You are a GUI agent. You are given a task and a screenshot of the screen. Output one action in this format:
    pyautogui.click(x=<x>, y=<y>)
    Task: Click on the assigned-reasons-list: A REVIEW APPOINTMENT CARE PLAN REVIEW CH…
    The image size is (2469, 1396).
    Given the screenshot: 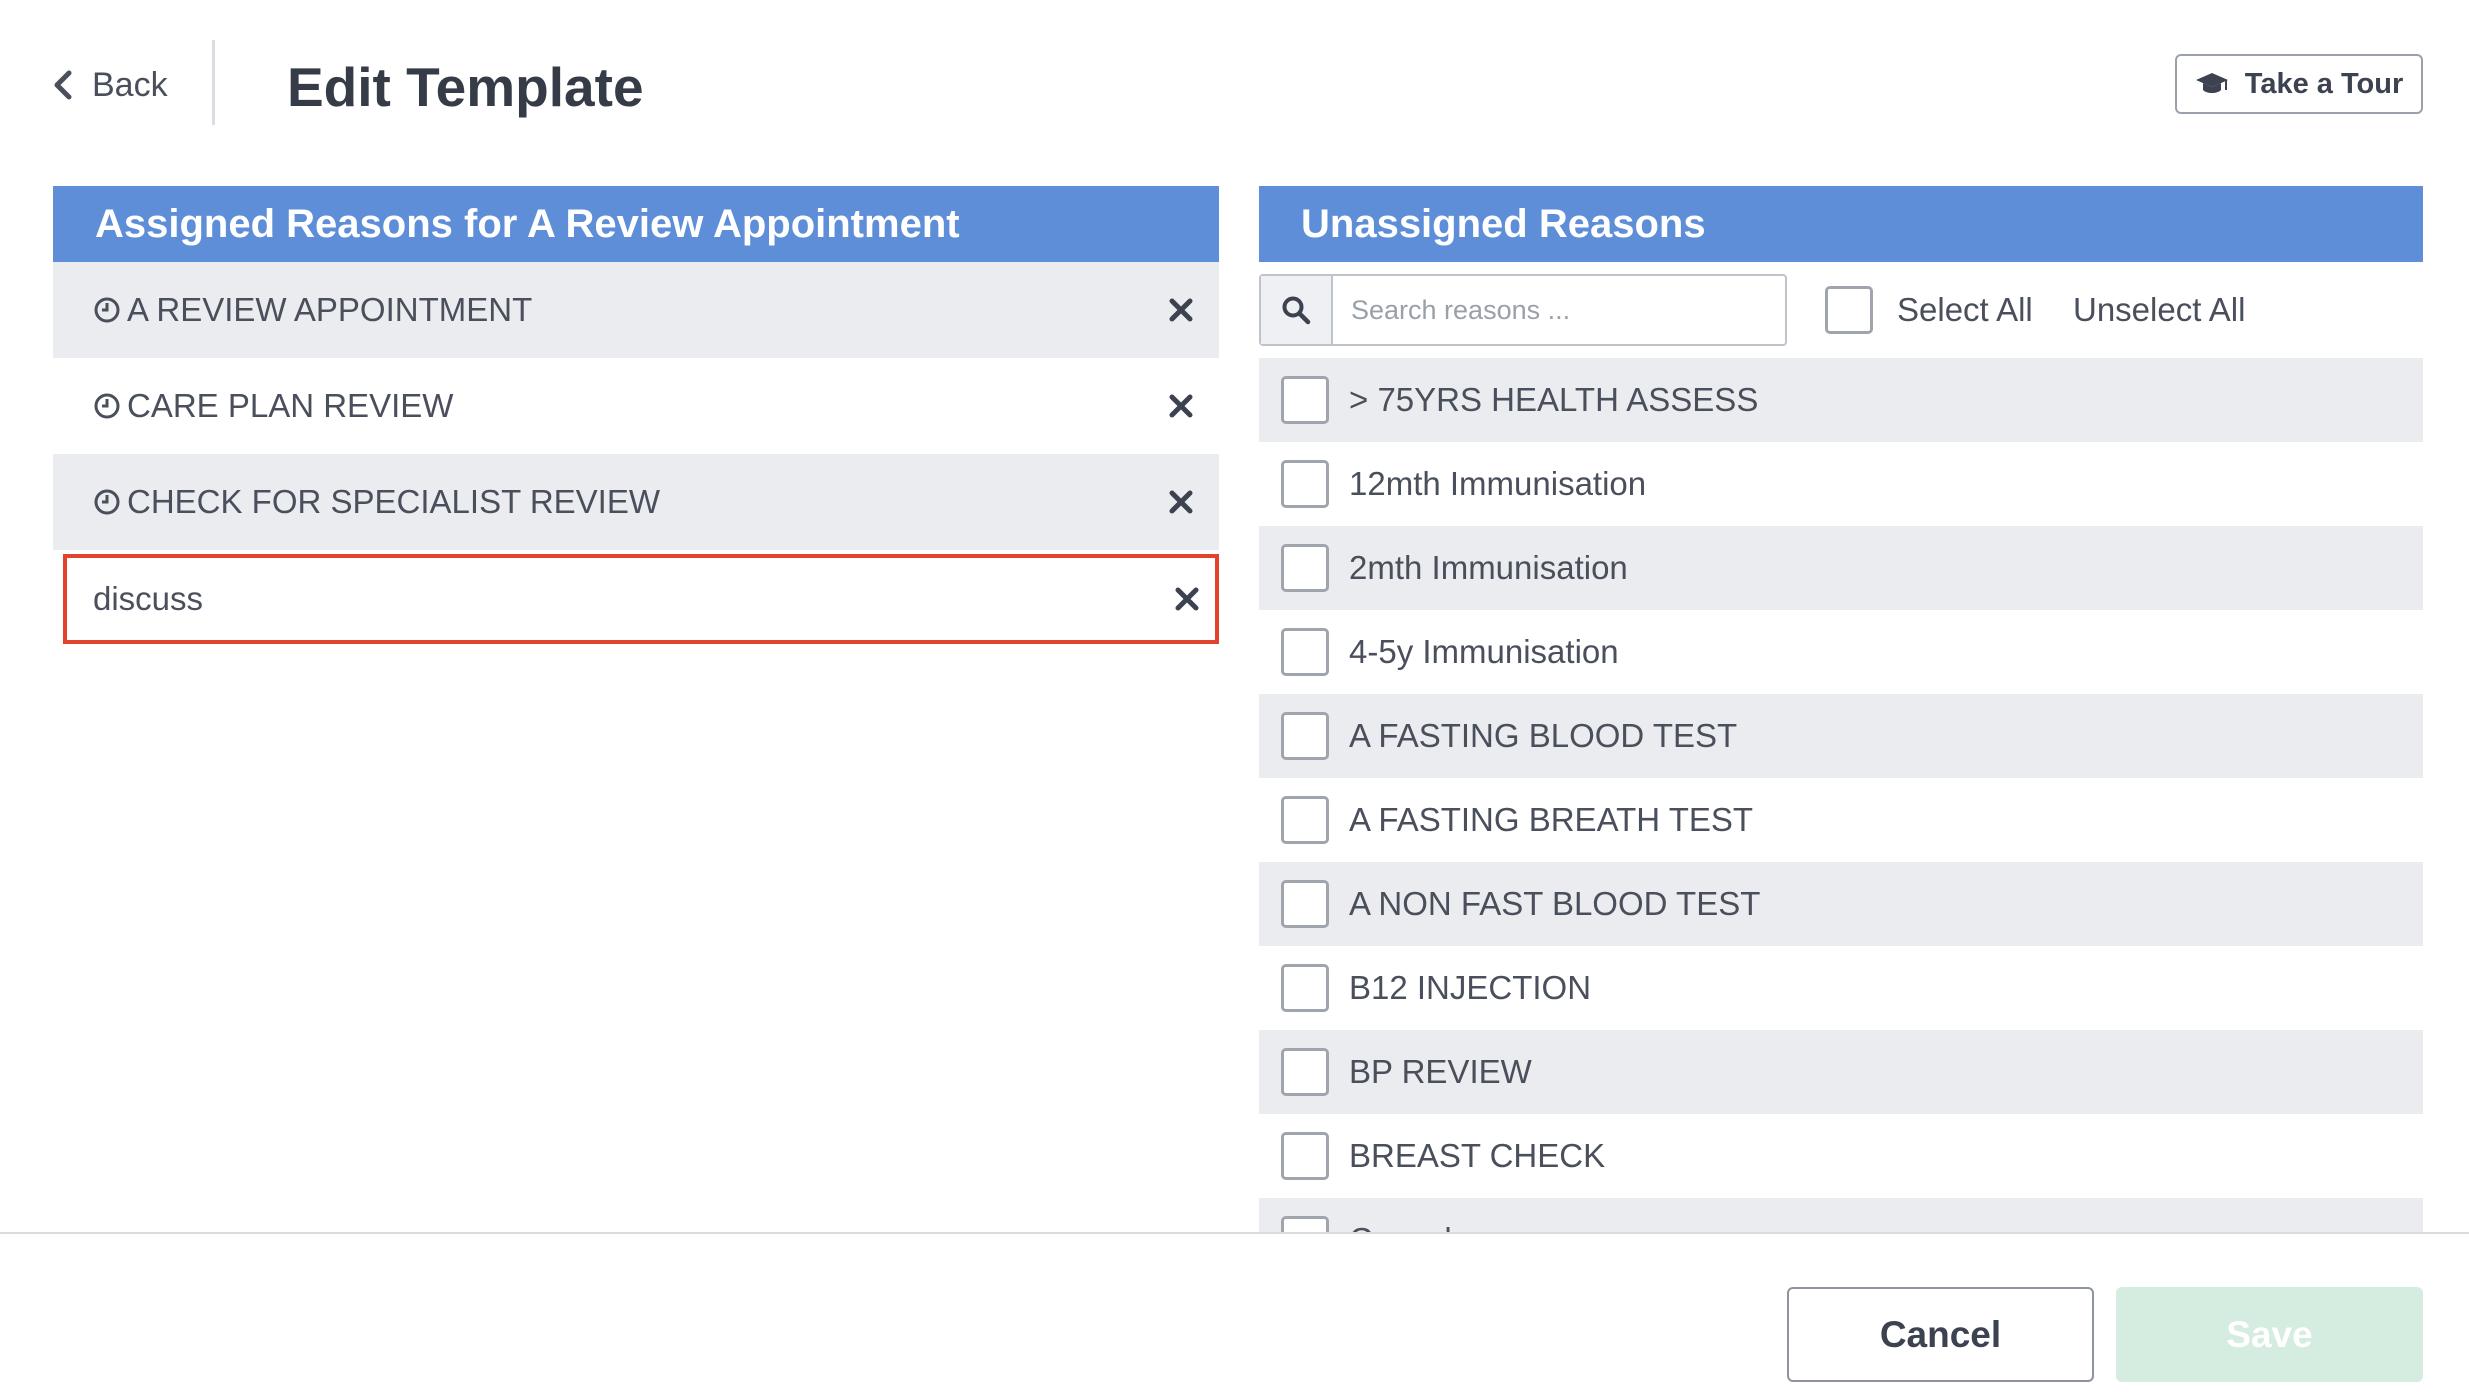 What is the action you would take?
    pyautogui.click(x=636, y=453)
    